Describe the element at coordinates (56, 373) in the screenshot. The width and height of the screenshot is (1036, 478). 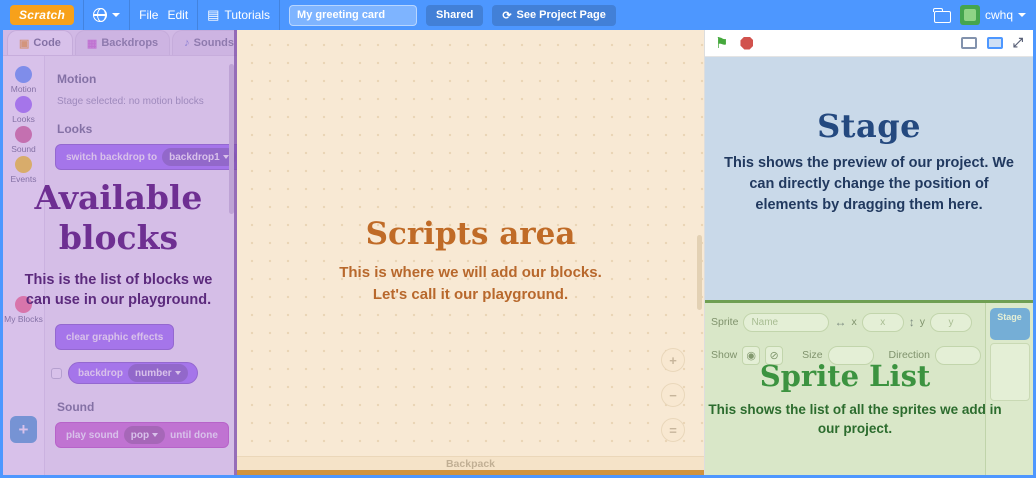
I see `backdrop-checkbox` at that location.